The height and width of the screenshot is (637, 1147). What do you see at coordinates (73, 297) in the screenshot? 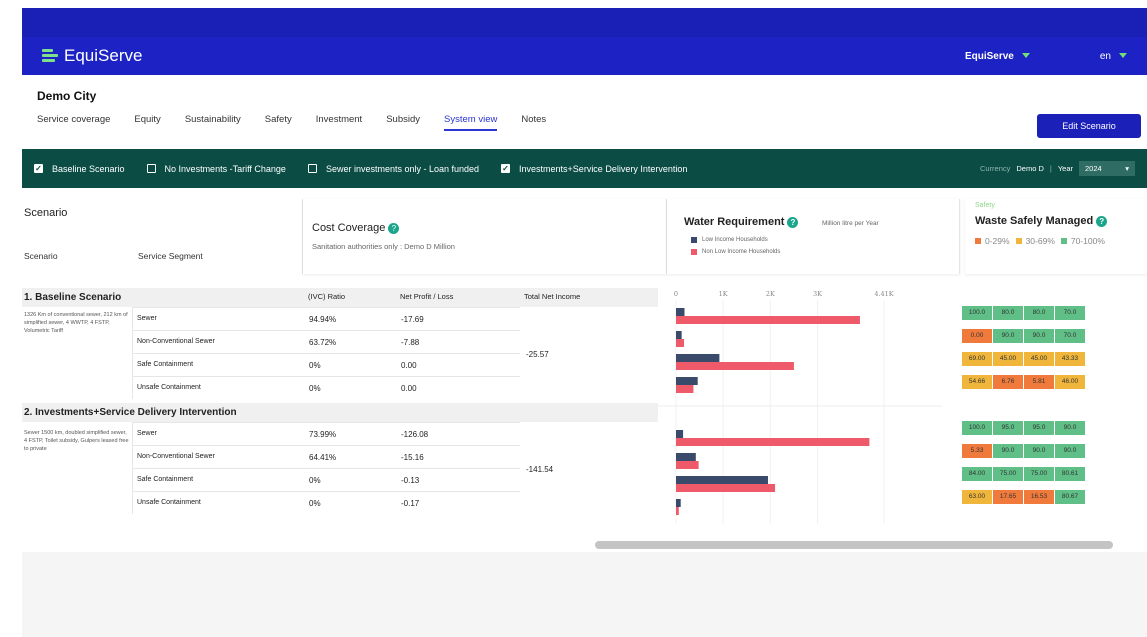
I see `section-title: 1. Baseline Scenario` at bounding box center [73, 297].